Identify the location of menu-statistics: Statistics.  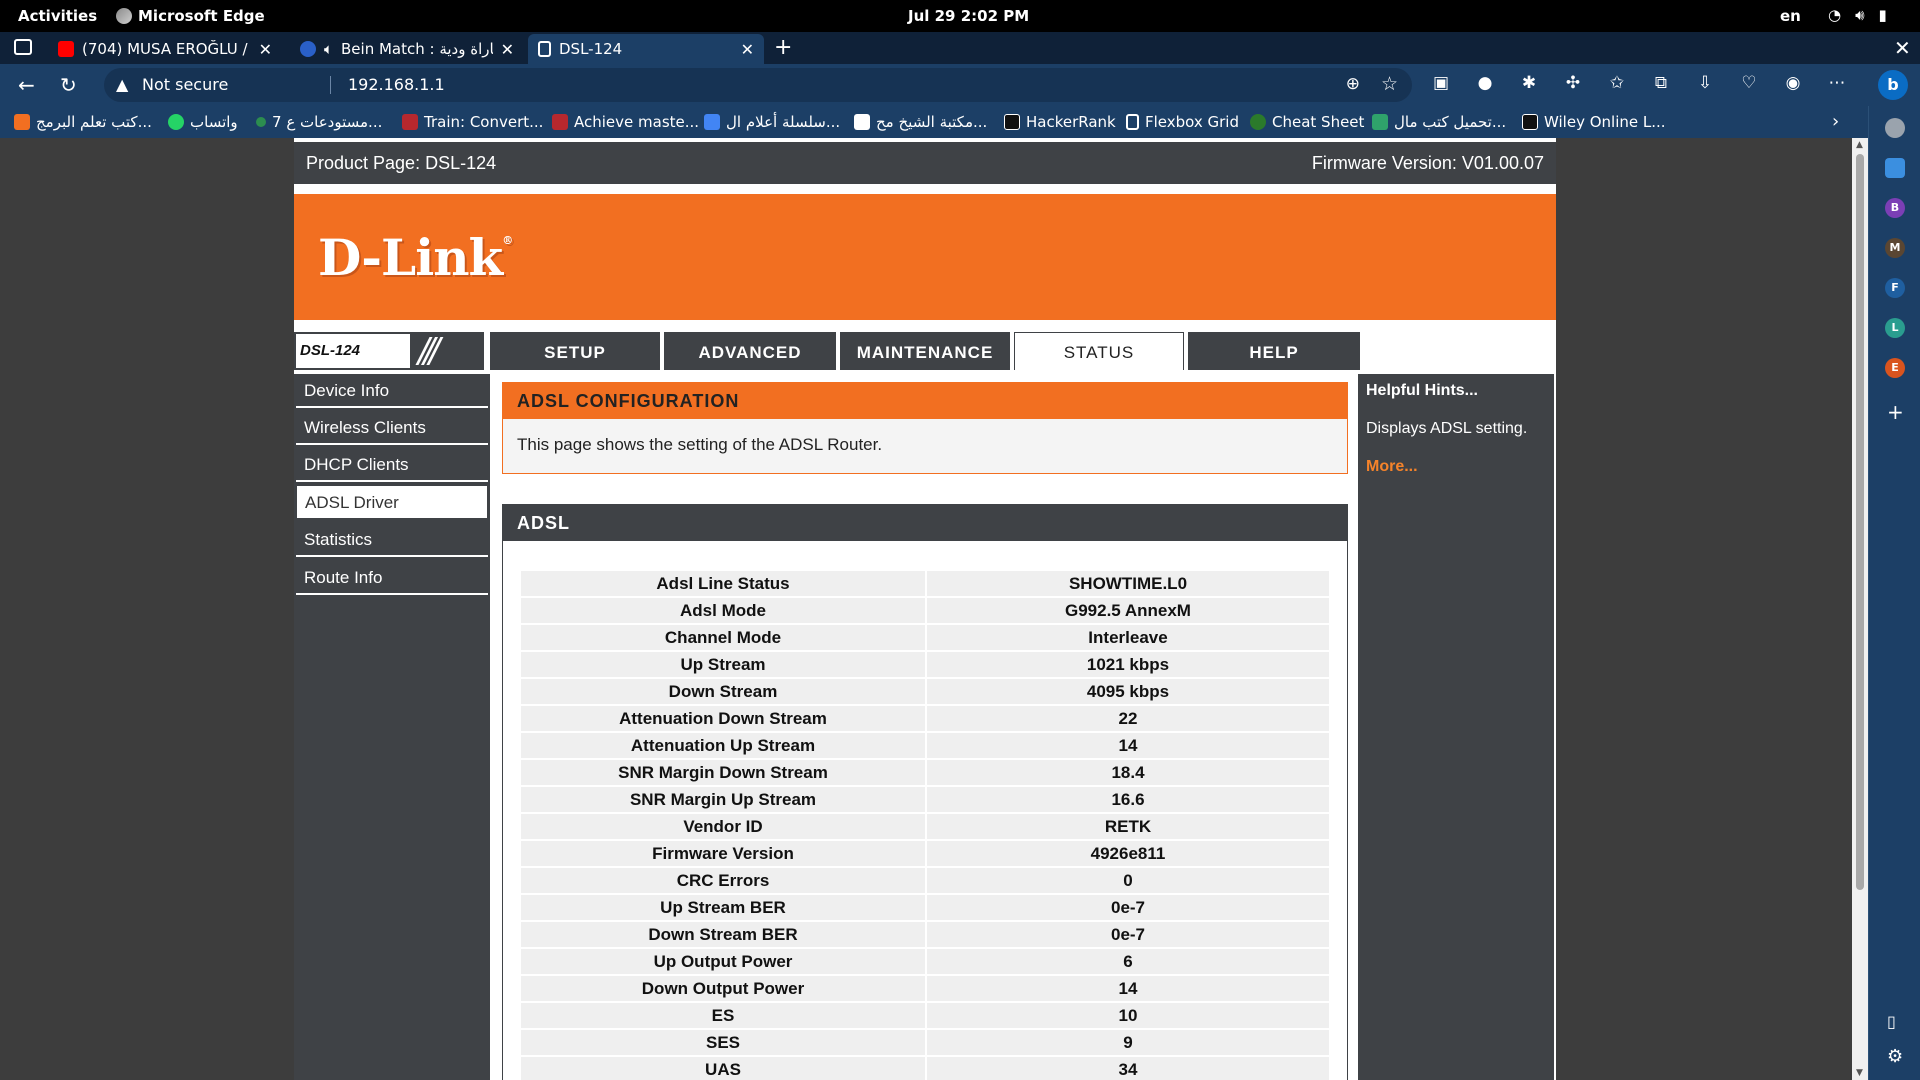
(392, 540).